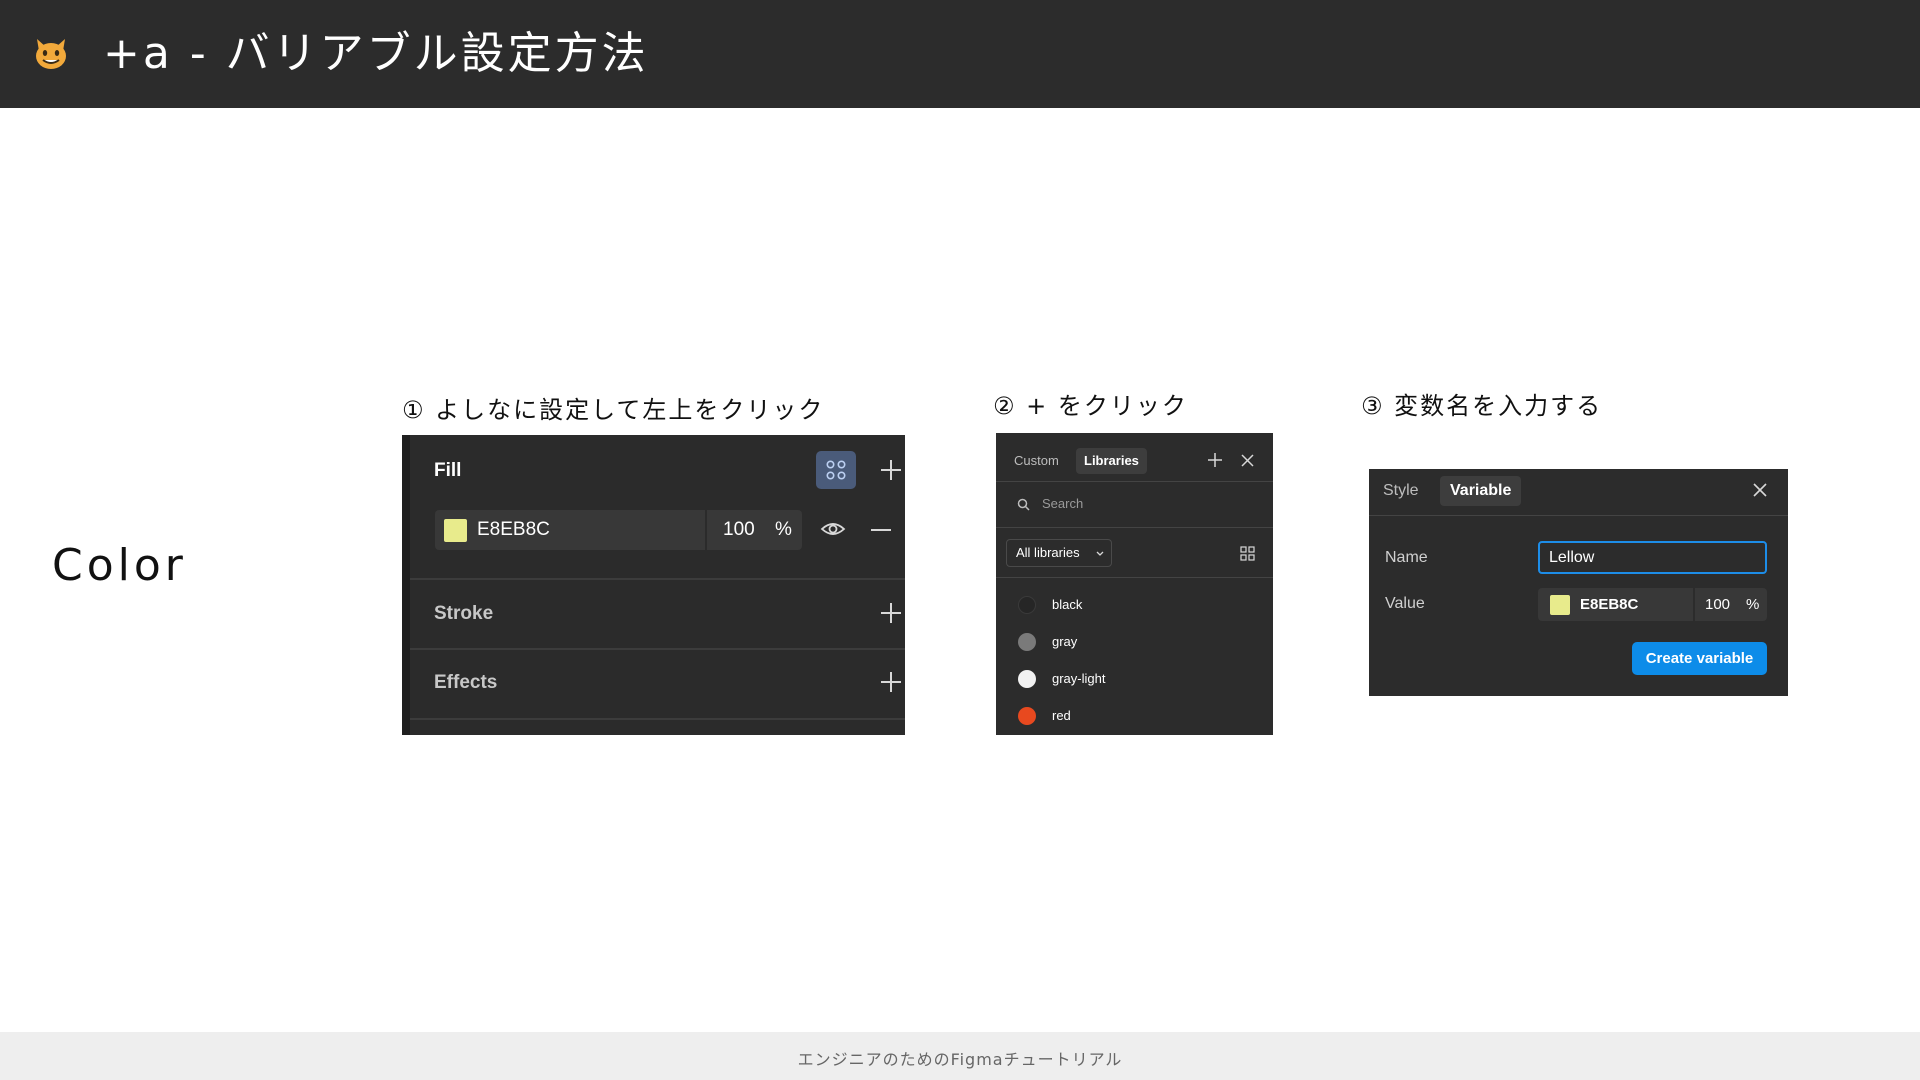 The image size is (1920, 1080). What do you see at coordinates (1134, 679) in the screenshot?
I see `library-item-gray-light: gray-light` at bounding box center [1134, 679].